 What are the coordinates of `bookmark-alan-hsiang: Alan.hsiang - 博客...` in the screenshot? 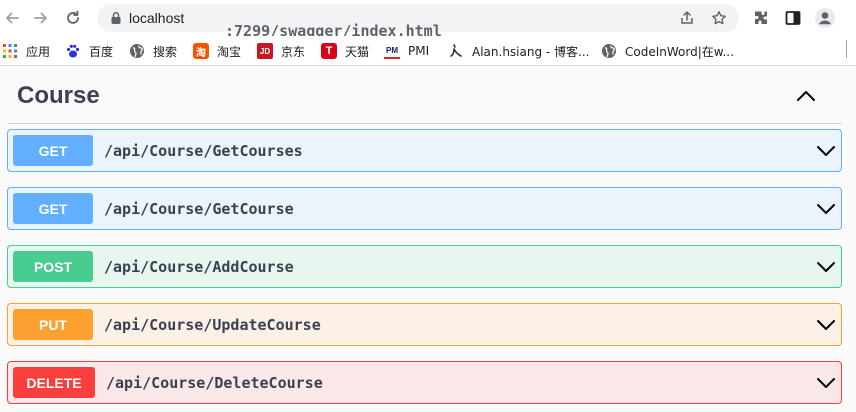 It's located at (519, 51).